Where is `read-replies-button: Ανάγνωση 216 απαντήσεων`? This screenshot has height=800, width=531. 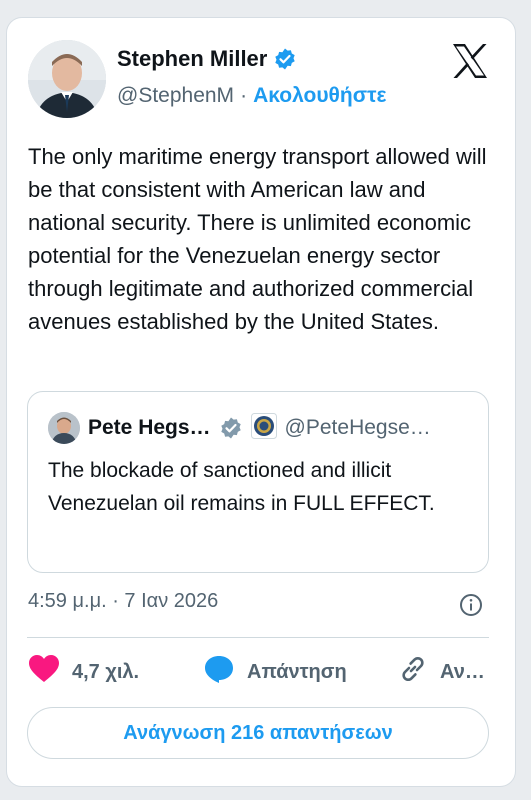 read-replies-button: Ανάγνωση 216 απαντήσεων is located at coordinates (258, 733).